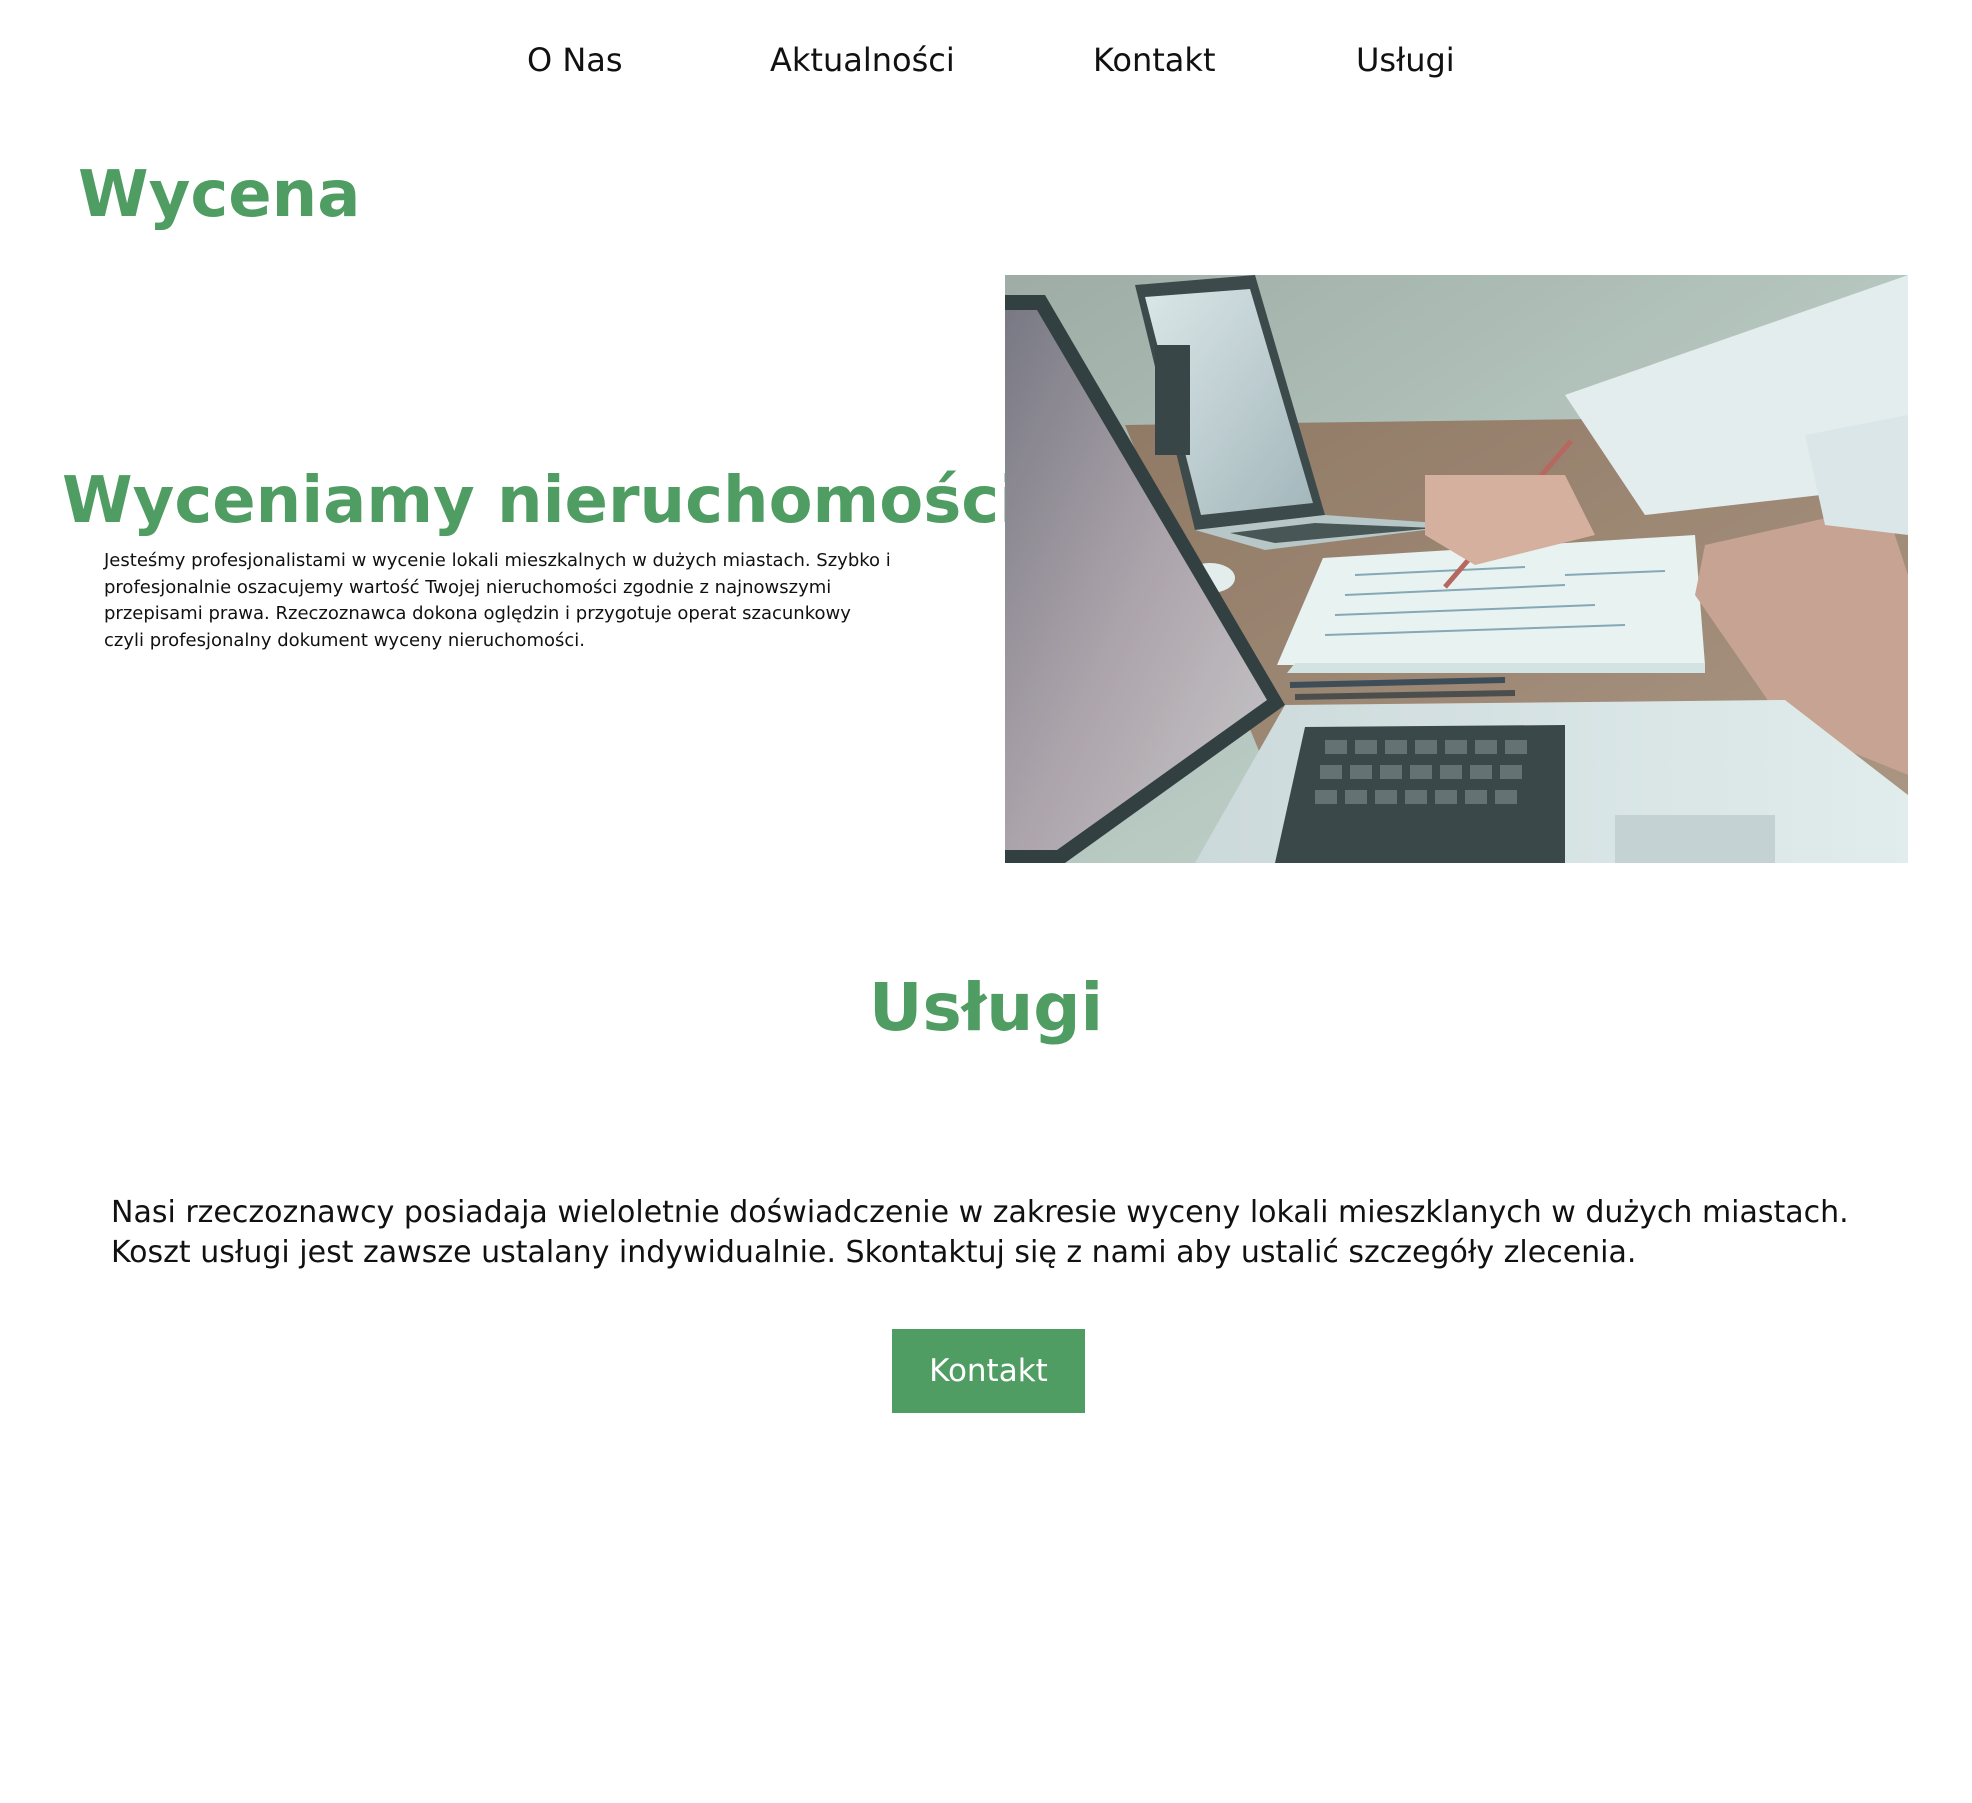 The image size is (1972, 1803). What do you see at coordinates (988, 1371) in the screenshot?
I see `contact-button: Kontakt` at bounding box center [988, 1371].